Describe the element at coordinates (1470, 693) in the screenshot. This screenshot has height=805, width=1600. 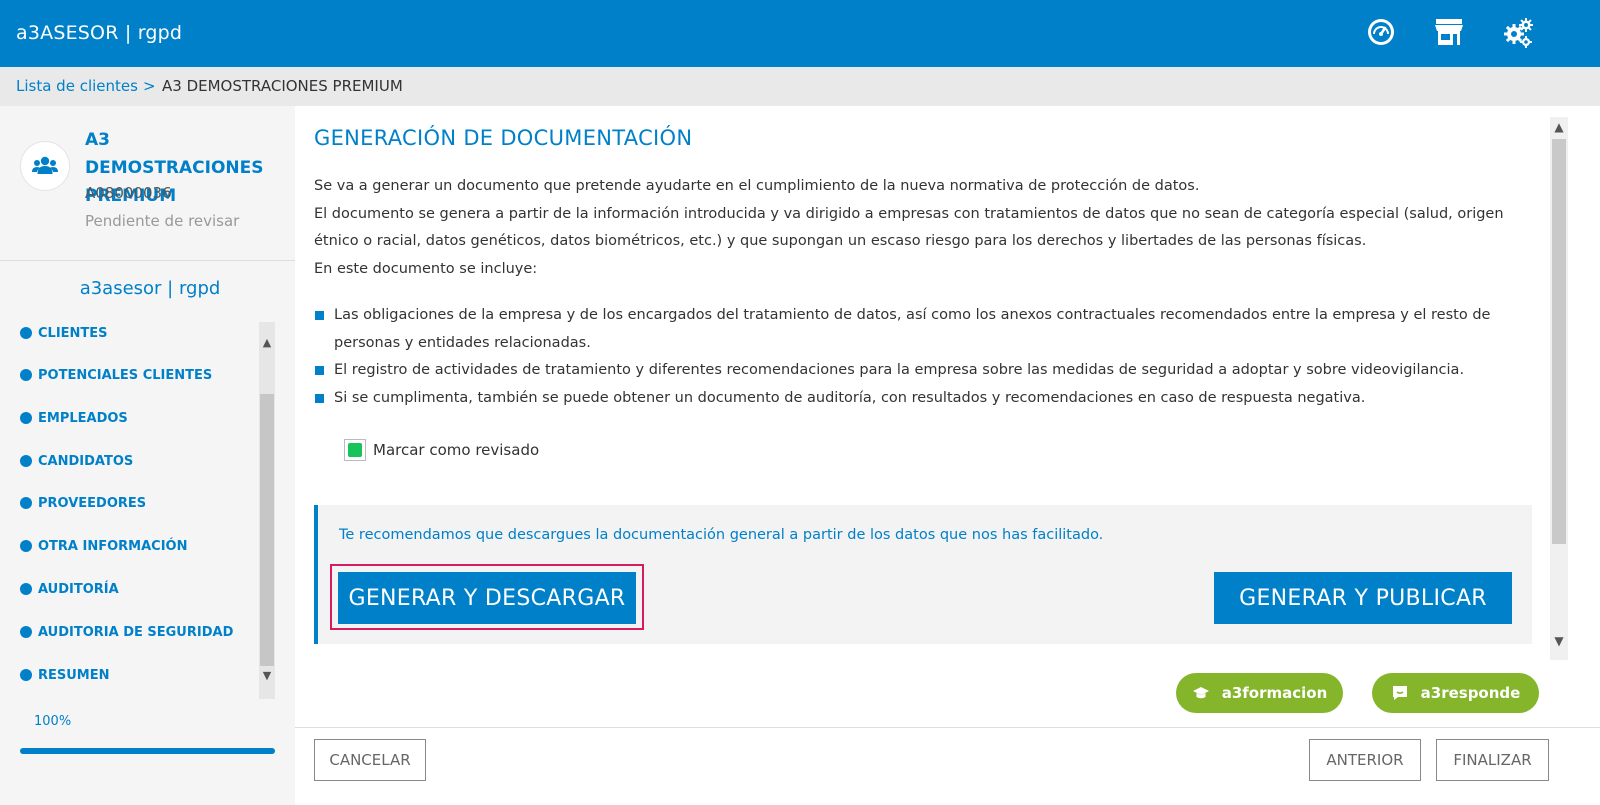
I see `a3responde-label: a3responde` at that location.